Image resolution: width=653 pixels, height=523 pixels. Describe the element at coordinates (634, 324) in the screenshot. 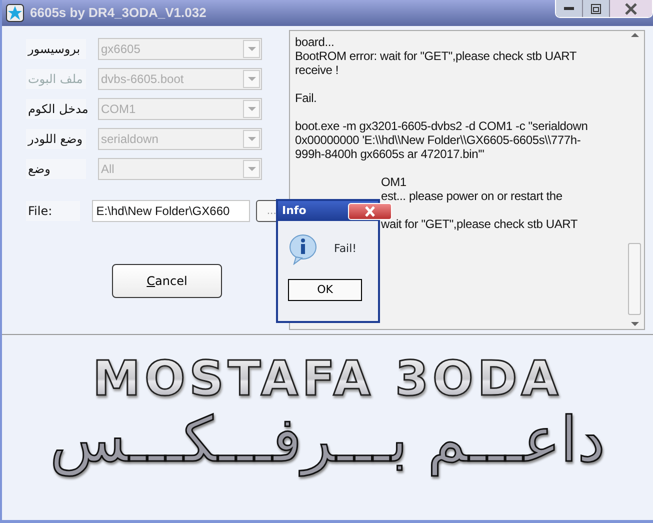

I see `scroll-down-icon` at that location.